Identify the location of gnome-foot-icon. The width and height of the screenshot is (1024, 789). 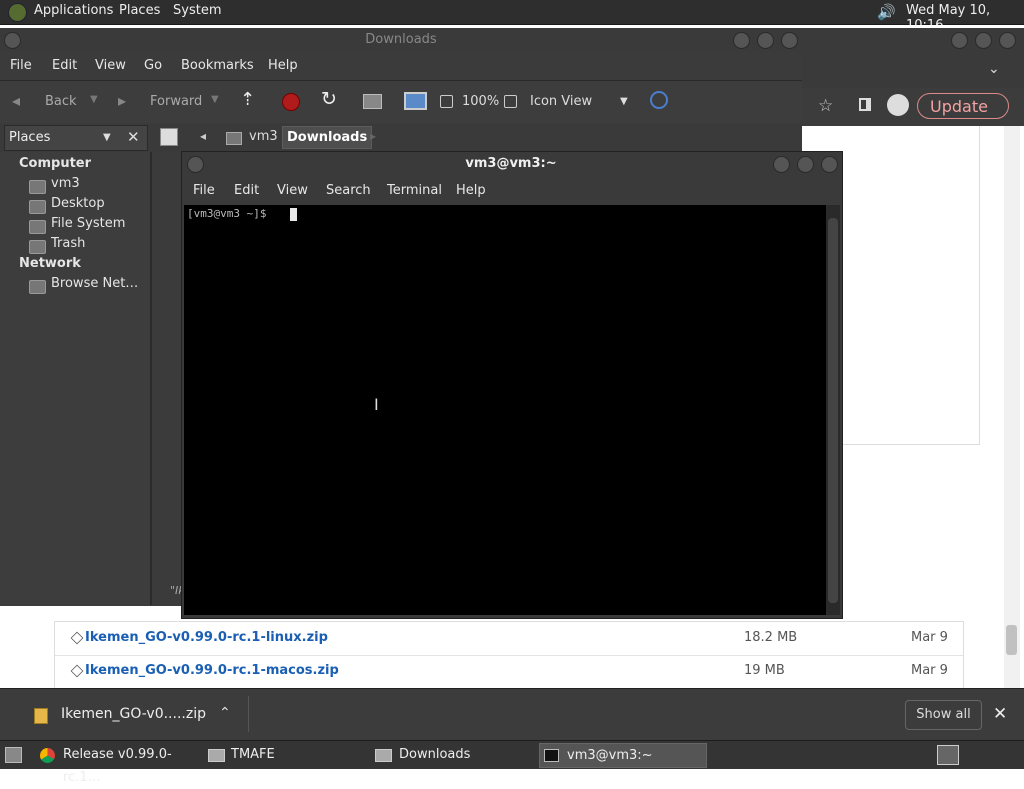
(17, 12).